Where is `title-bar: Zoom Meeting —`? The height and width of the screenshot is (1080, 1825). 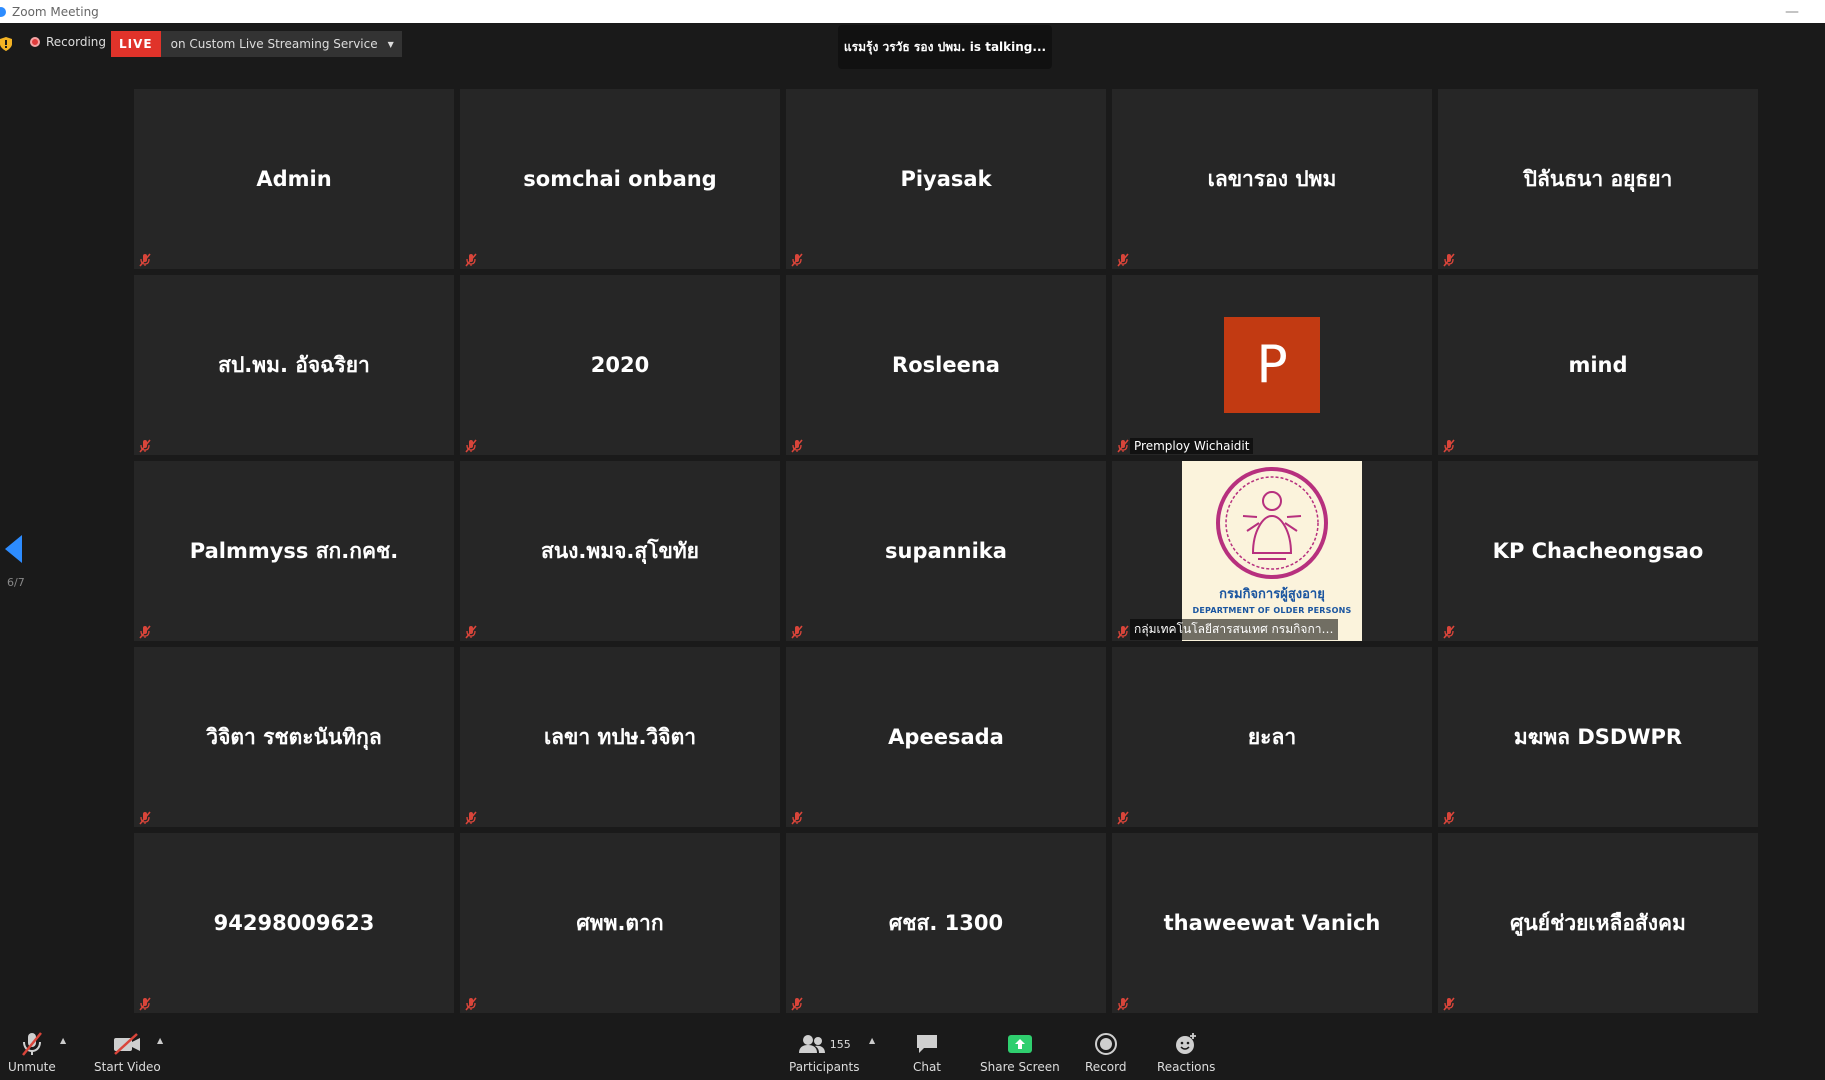
title-bar: Zoom Meeting — is located at coordinates (912, 11).